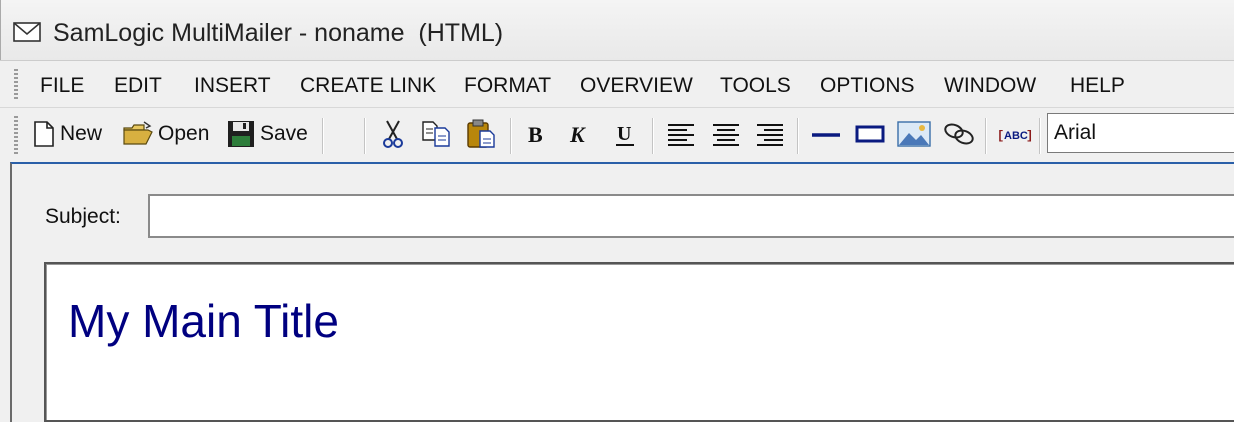 The width and height of the screenshot is (1234, 422). I want to click on bold-icon: B, so click(537, 134).